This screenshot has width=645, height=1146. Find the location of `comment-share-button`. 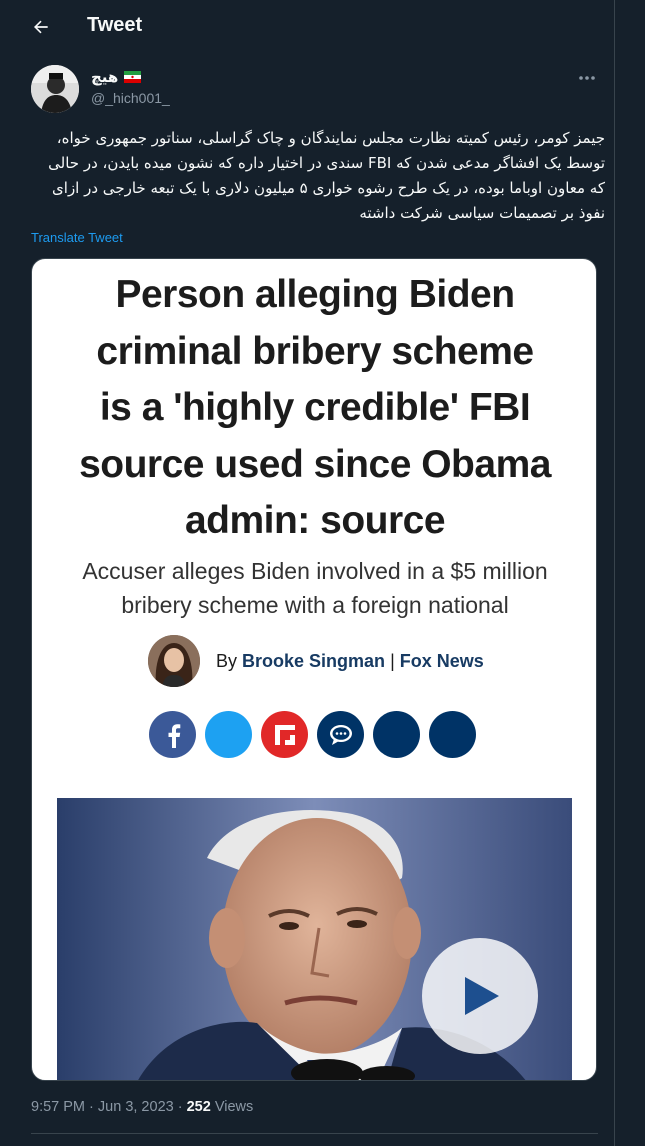

comment-share-button is located at coordinates (340, 734).